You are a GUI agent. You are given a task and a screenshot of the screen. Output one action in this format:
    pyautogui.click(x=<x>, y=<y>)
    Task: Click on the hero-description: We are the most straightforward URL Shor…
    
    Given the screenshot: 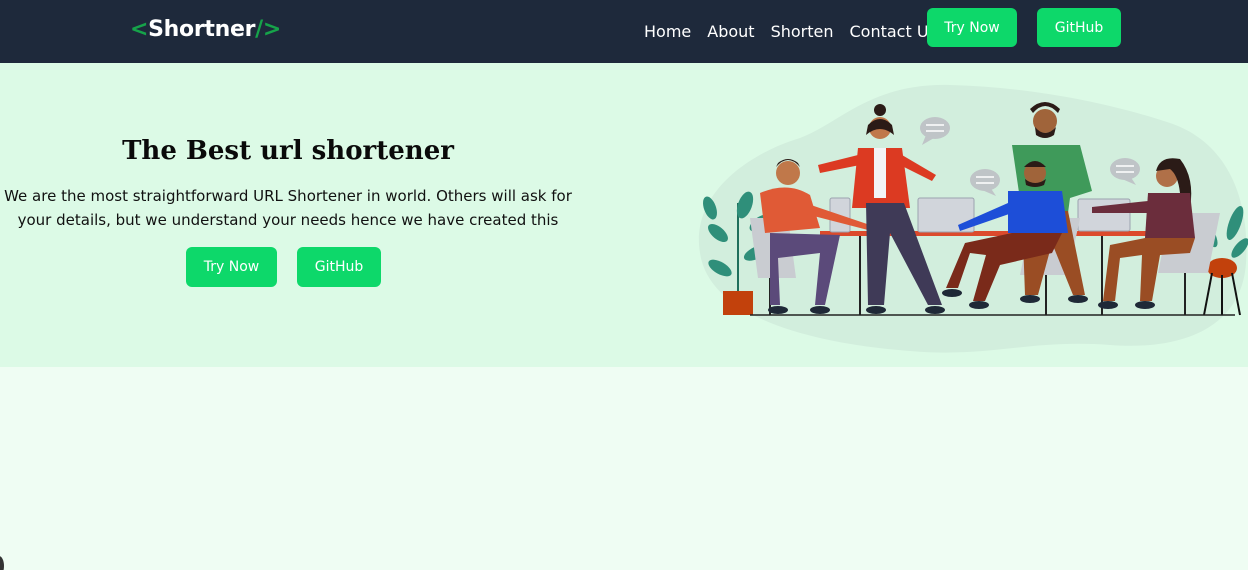 What is the action you would take?
    pyautogui.click(x=288, y=208)
    